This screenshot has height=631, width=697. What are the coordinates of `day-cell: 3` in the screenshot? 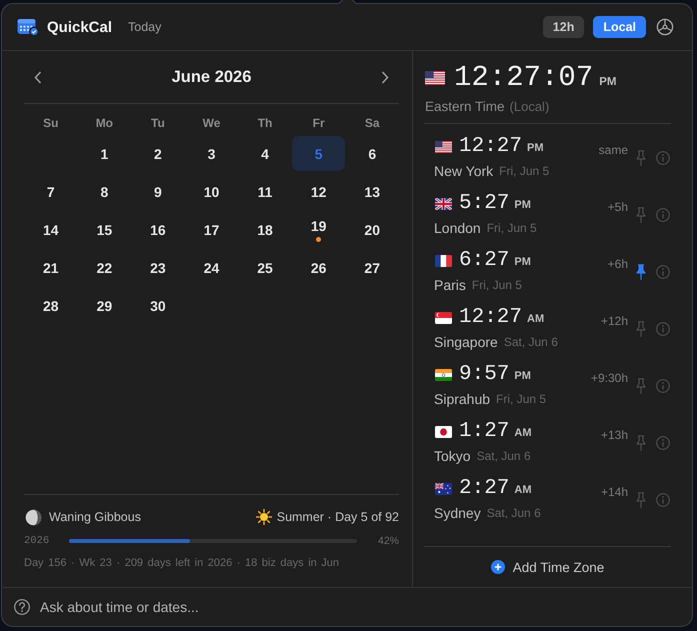 It's located at (211, 153).